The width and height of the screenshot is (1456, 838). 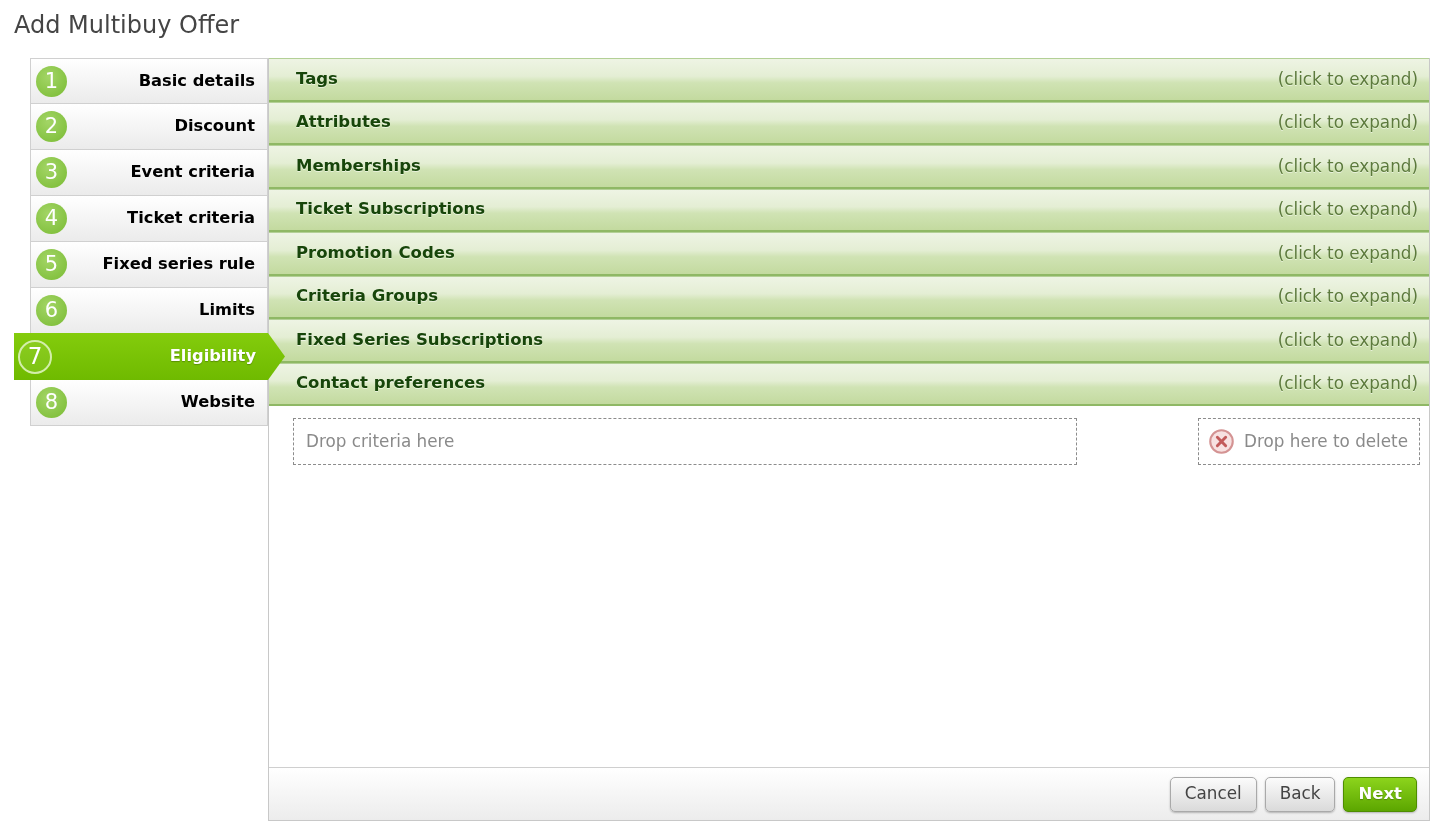 What do you see at coordinates (849, 80) in the screenshot?
I see `accordion-header: Tags (click to expand)` at bounding box center [849, 80].